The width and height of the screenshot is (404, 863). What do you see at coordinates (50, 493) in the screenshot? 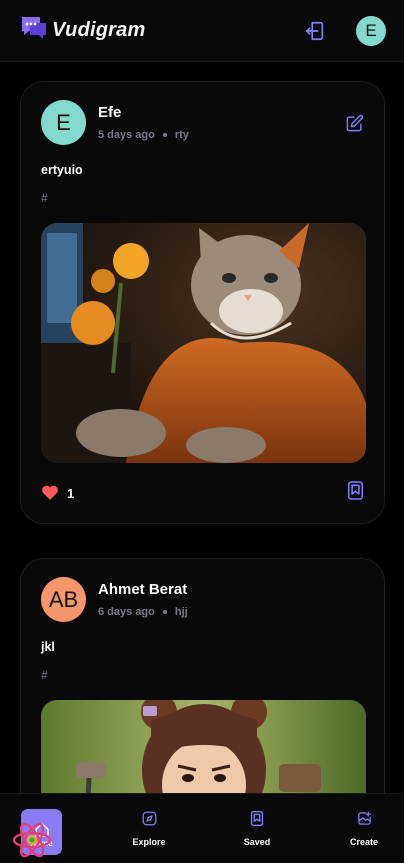
I see `heart-icon` at bounding box center [50, 493].